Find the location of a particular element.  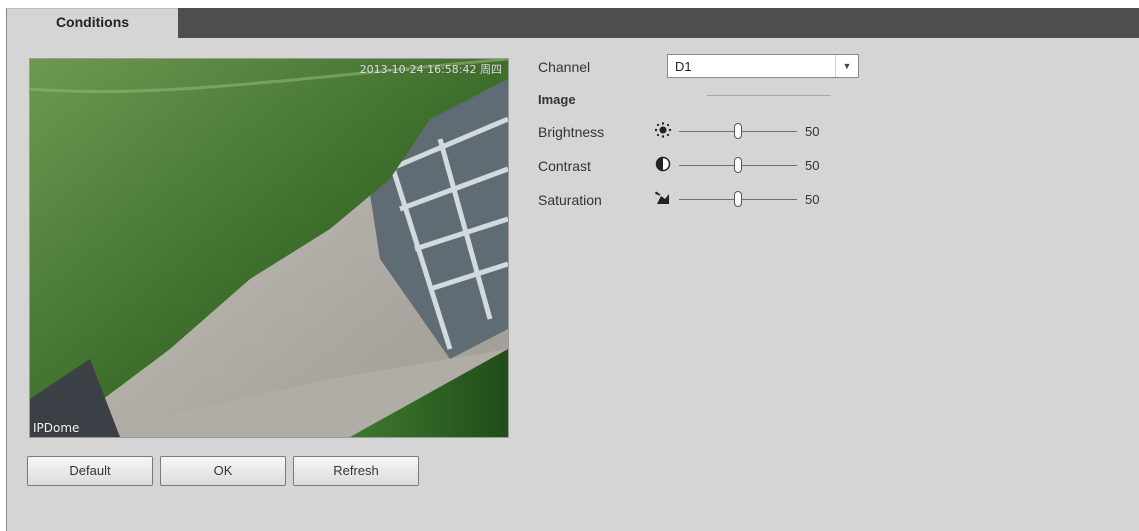

contrast-icon is located at coordinates (663, 164).